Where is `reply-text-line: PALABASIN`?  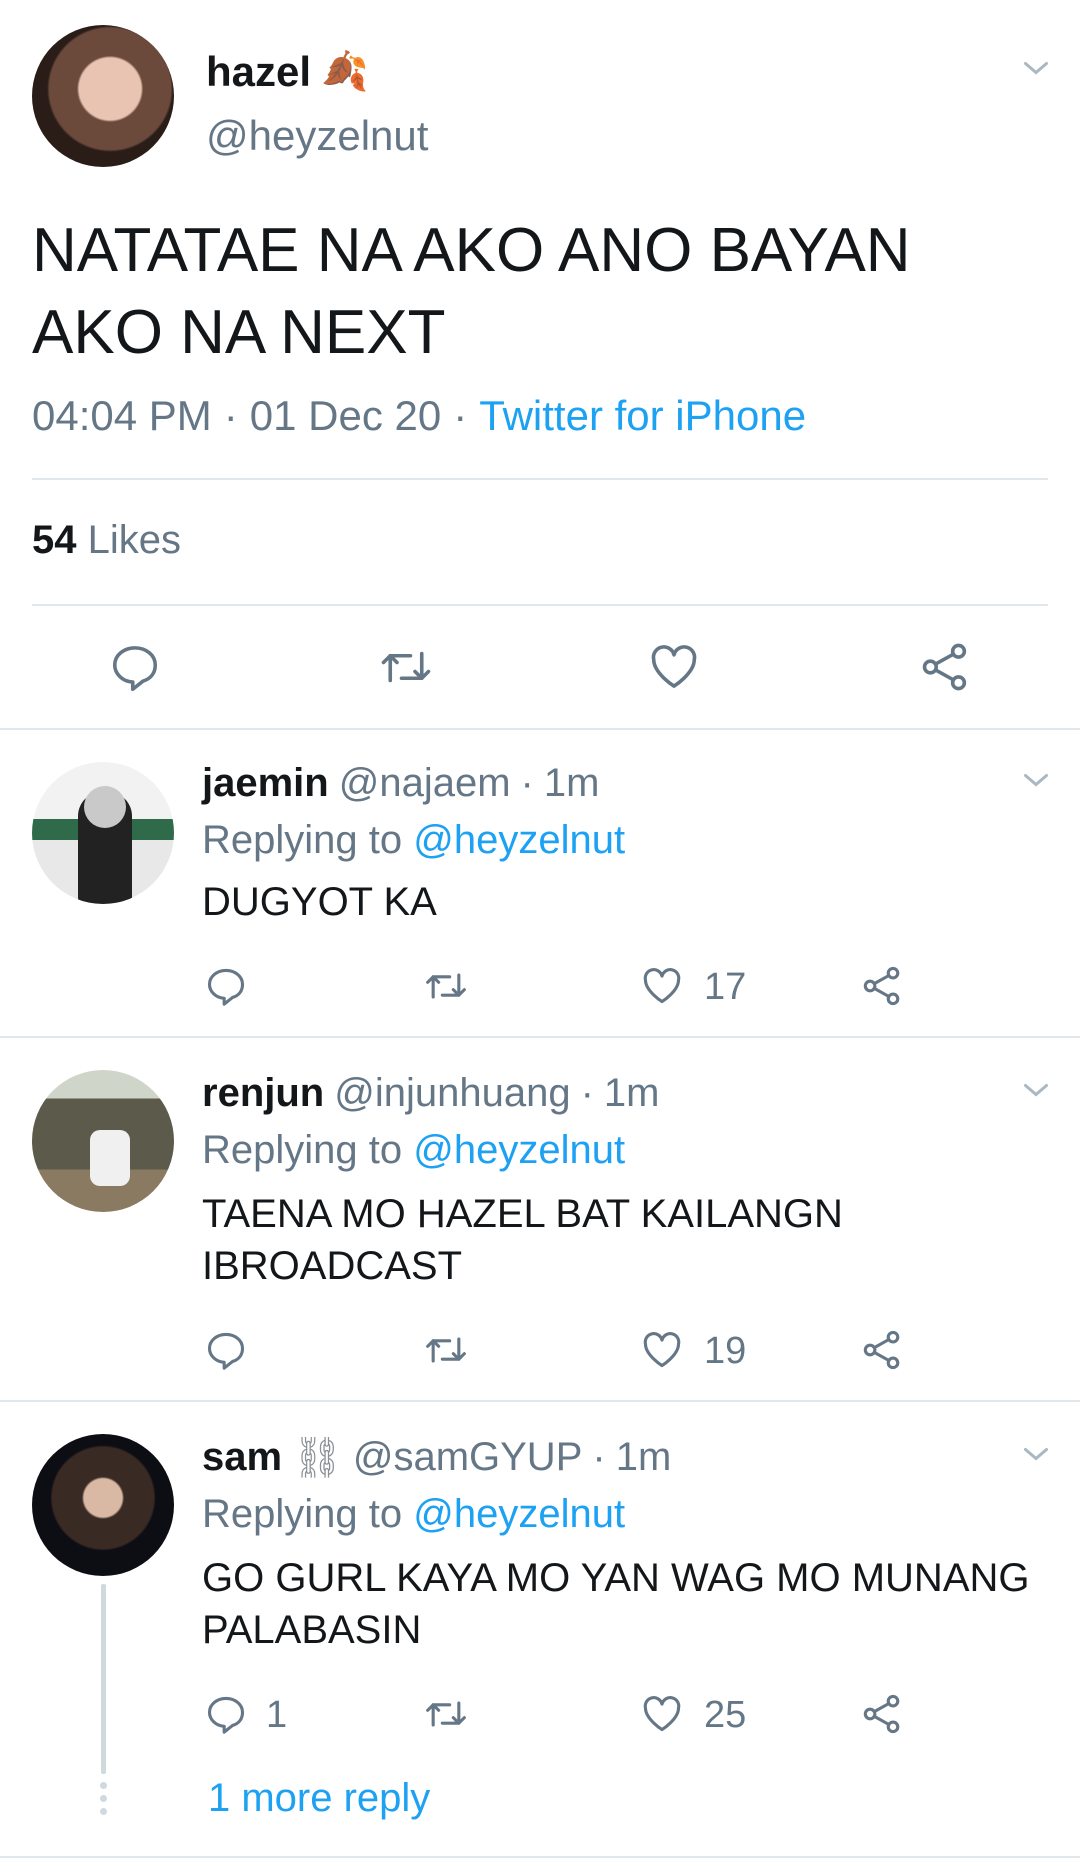
reply-text-line: PALABASIN is located at coordinates (312, 1630).